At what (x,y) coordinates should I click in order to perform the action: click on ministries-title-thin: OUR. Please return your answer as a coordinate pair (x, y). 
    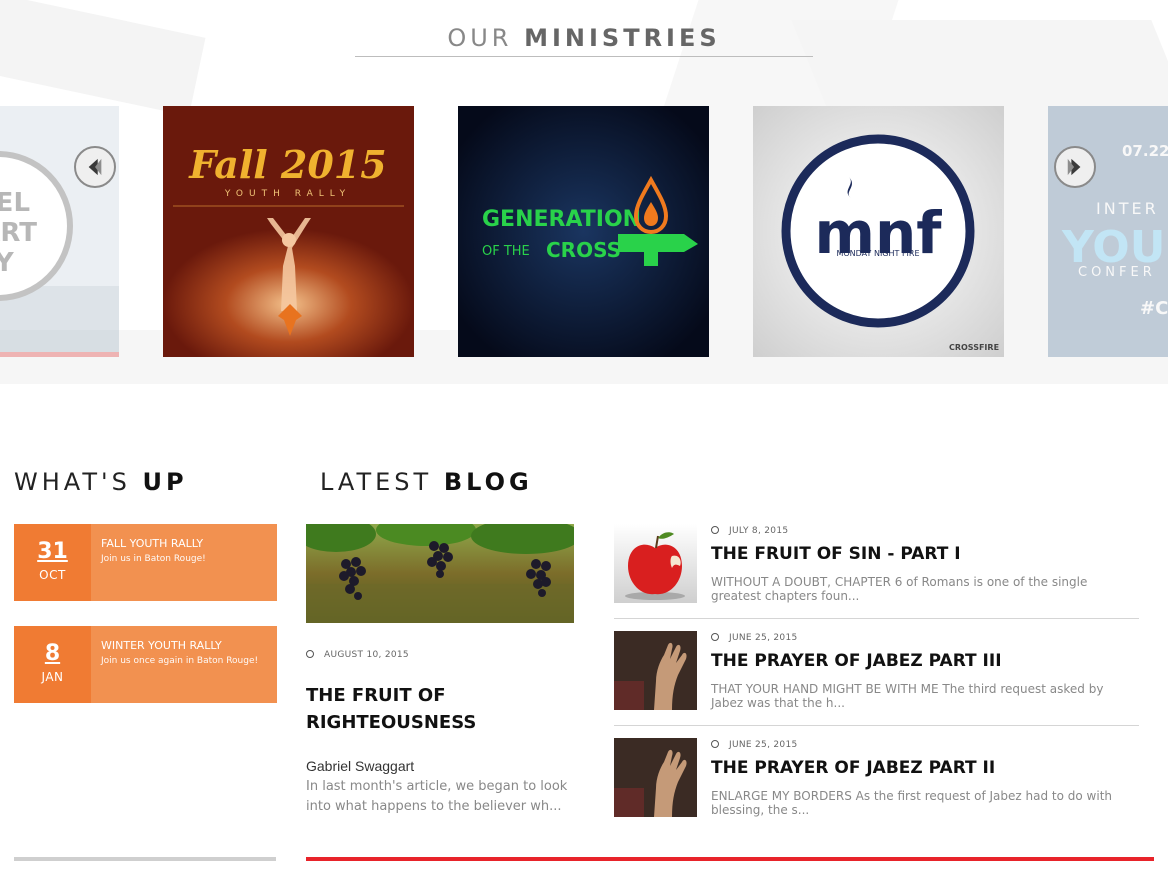
    Looking at the image, I should click on (480, 38).